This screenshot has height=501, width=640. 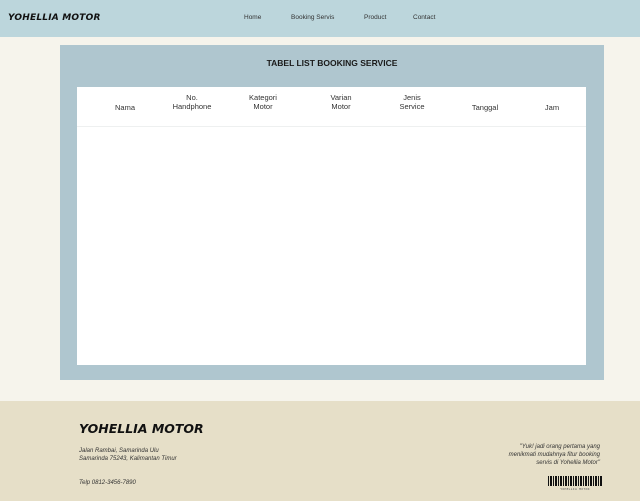 I want to click on page-title: TABEL LIST BOOKING SERVICE, so click(x=332, y=63).